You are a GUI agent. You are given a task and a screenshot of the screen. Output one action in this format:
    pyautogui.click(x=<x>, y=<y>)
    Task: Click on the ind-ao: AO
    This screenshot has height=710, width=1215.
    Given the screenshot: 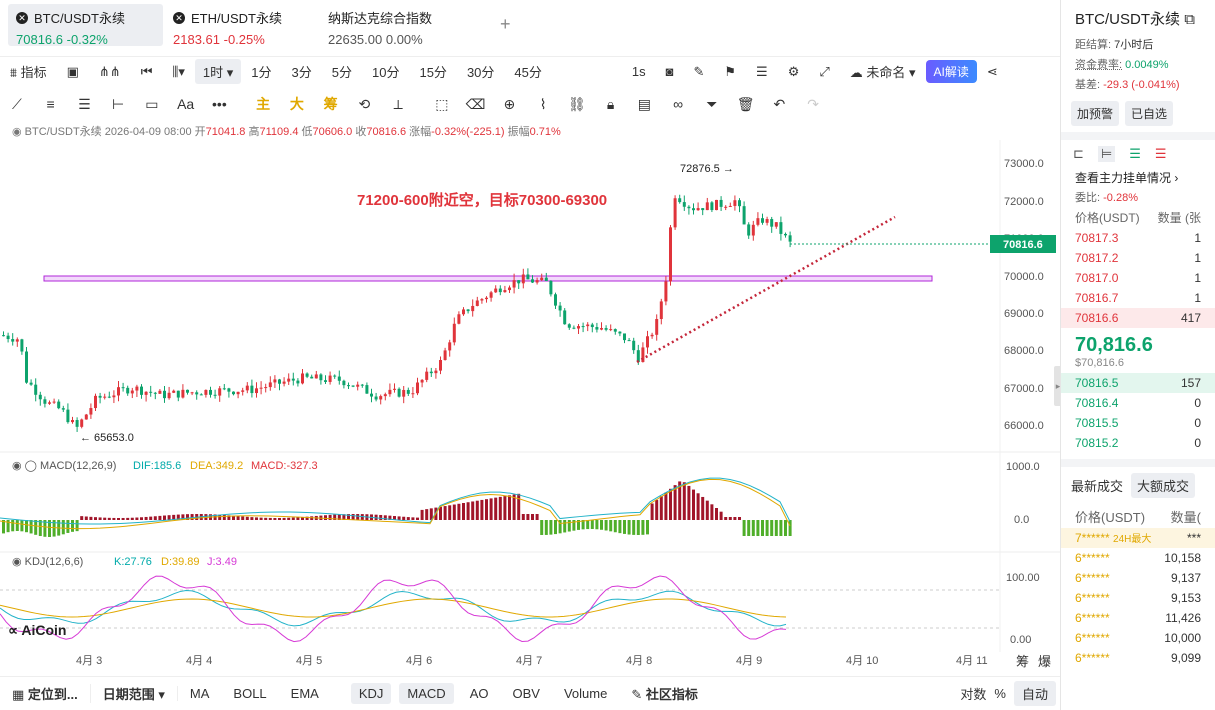 What is the action you would take?
    pyautogui.click(x=479, y=693)
    